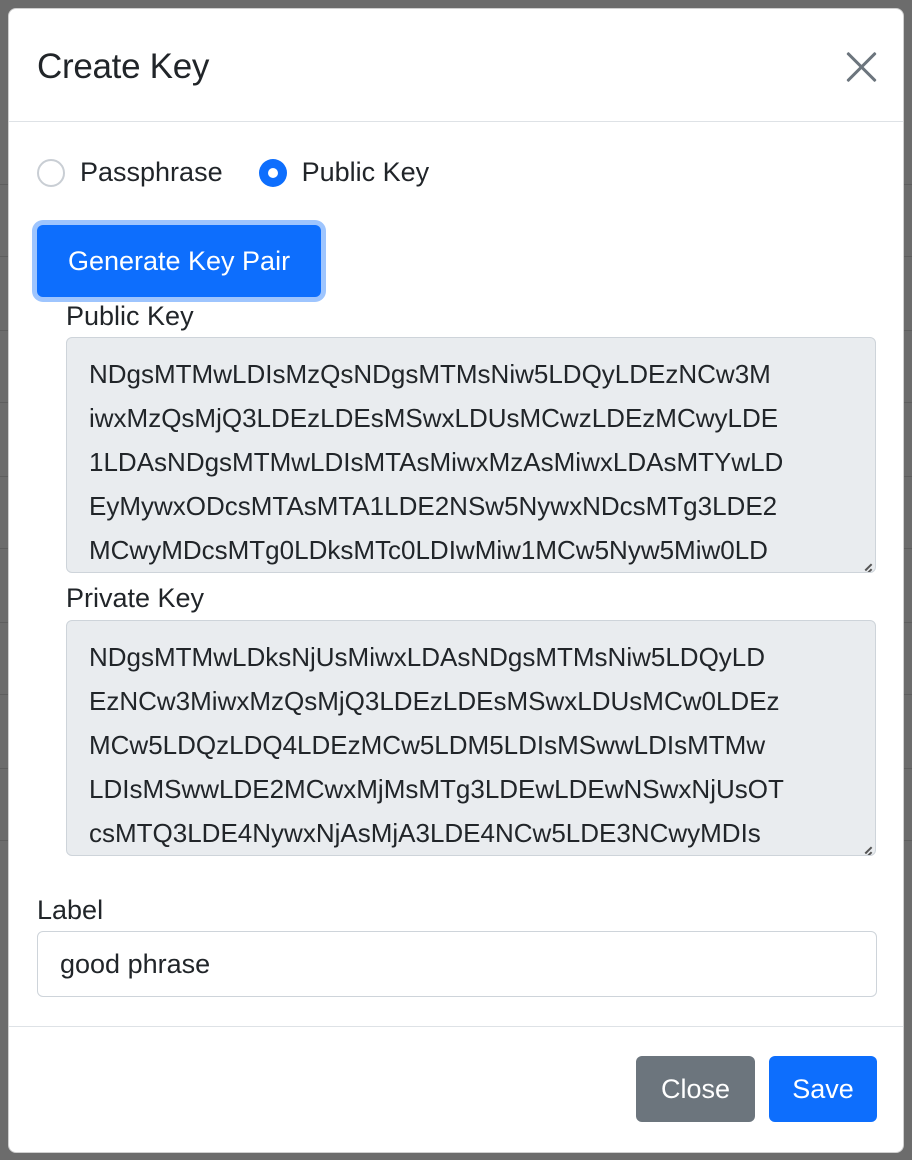 The width and height of the screenshot is (912, 1160). I want to click on generate-key-pair-button: Generate Key Pair, so click(179, 261).